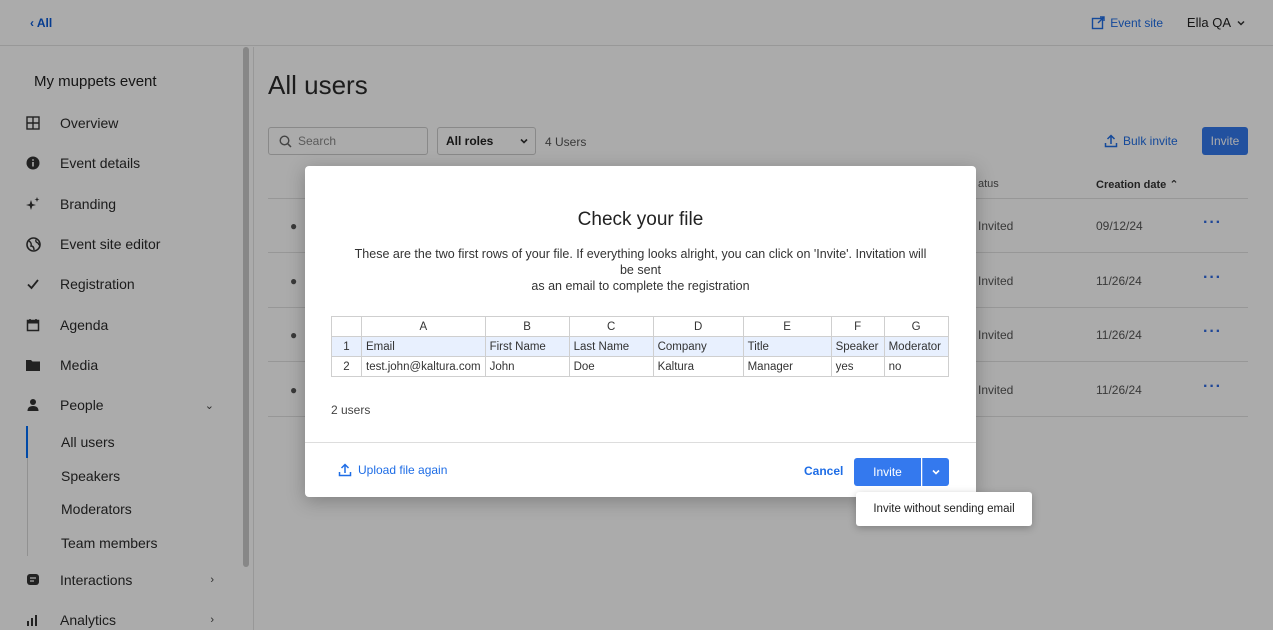 This screenshot has height=630, width=1273. I want to click on table-cell: no, so click(916, 366).